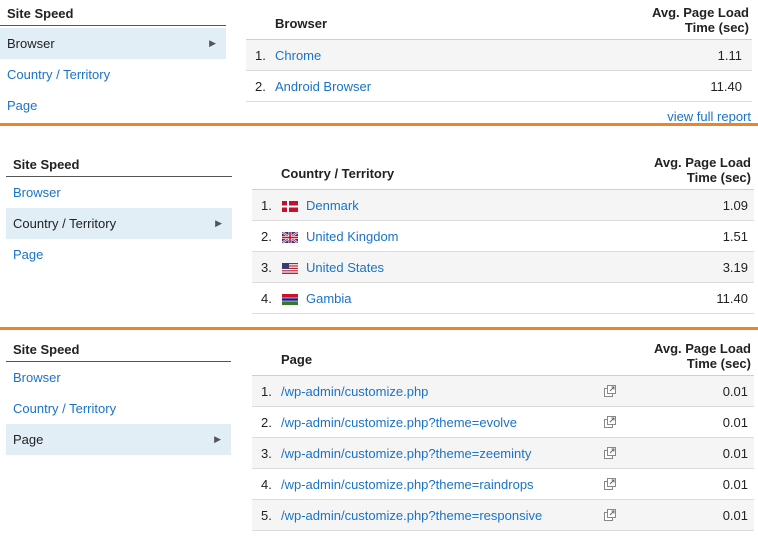 The image size is (758, 552). I want to click on table-row: 1. /wp-admin/customize.php 0.01, so click(503, 391).